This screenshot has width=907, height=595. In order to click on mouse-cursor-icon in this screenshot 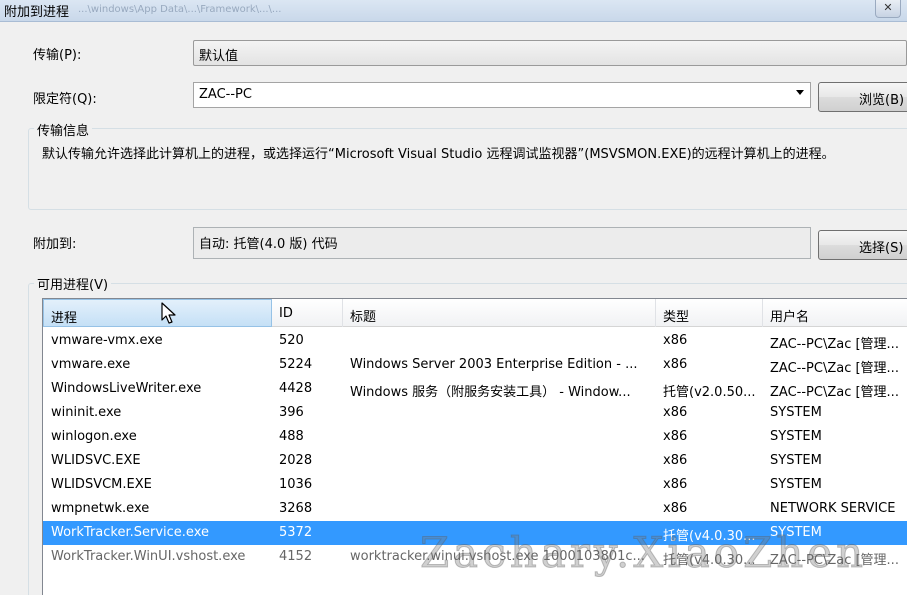, I will do `click(168, 313)`.